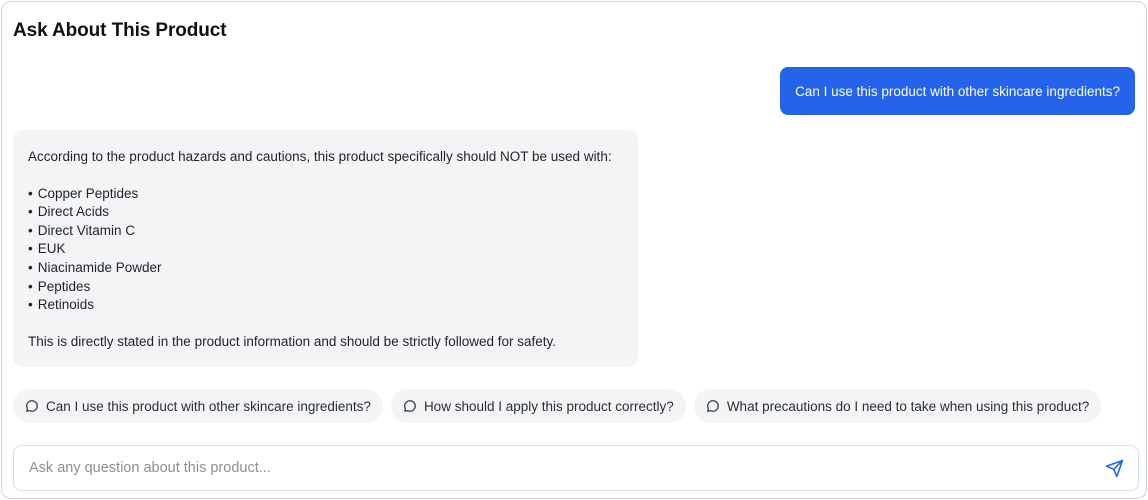 This screenshot has width=1148, height=500. What do you see at coordinates (325, 287) in the screenshot?
I see `list-item: Peptides` at bounding box center [325, 287].